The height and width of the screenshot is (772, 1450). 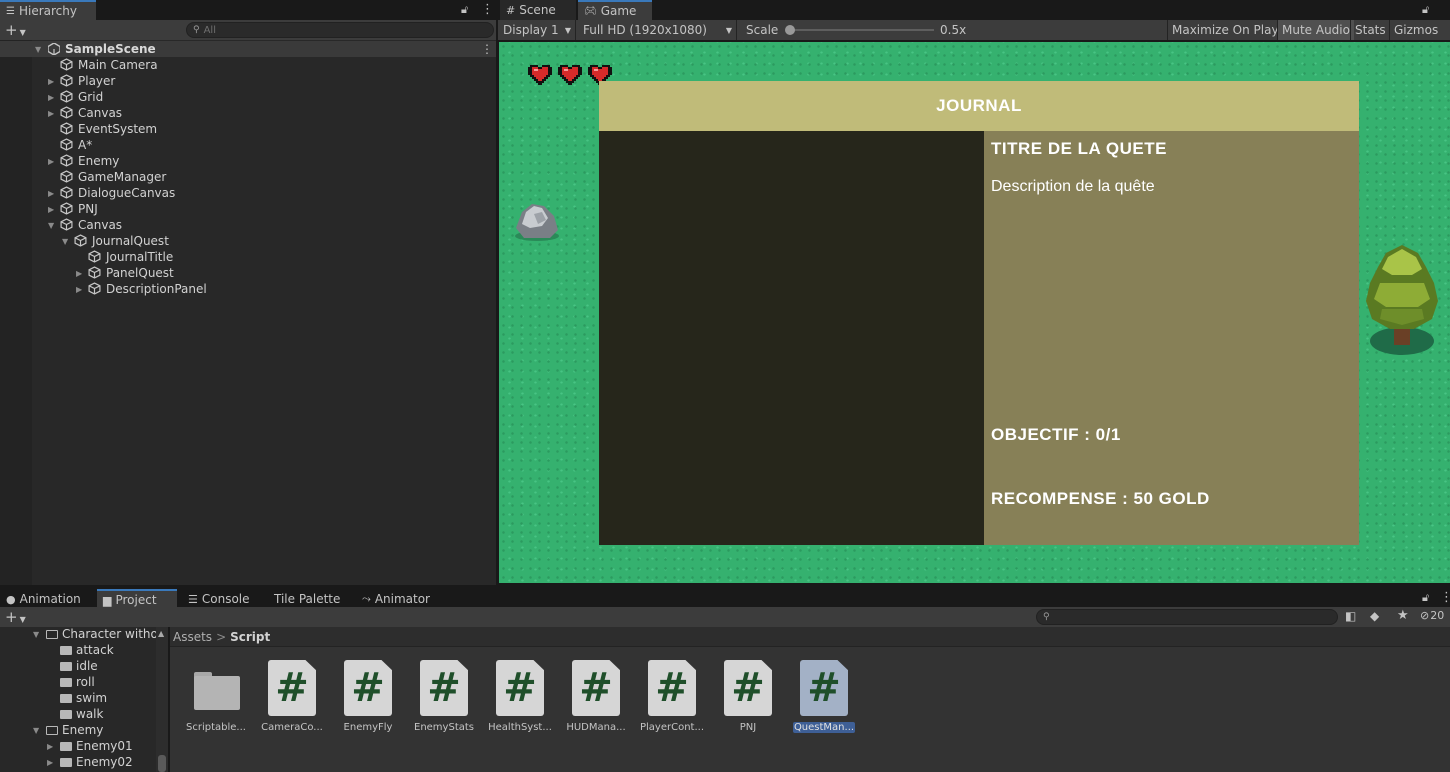 I want to click on project-folder-item: roll, so click(x=78, y=682).